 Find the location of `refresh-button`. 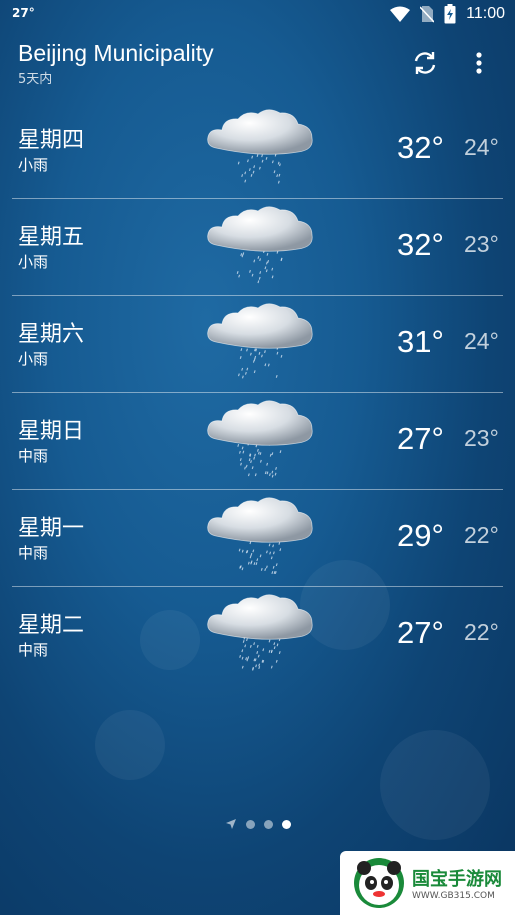

refresh-button is located at coordinates (425, 63).